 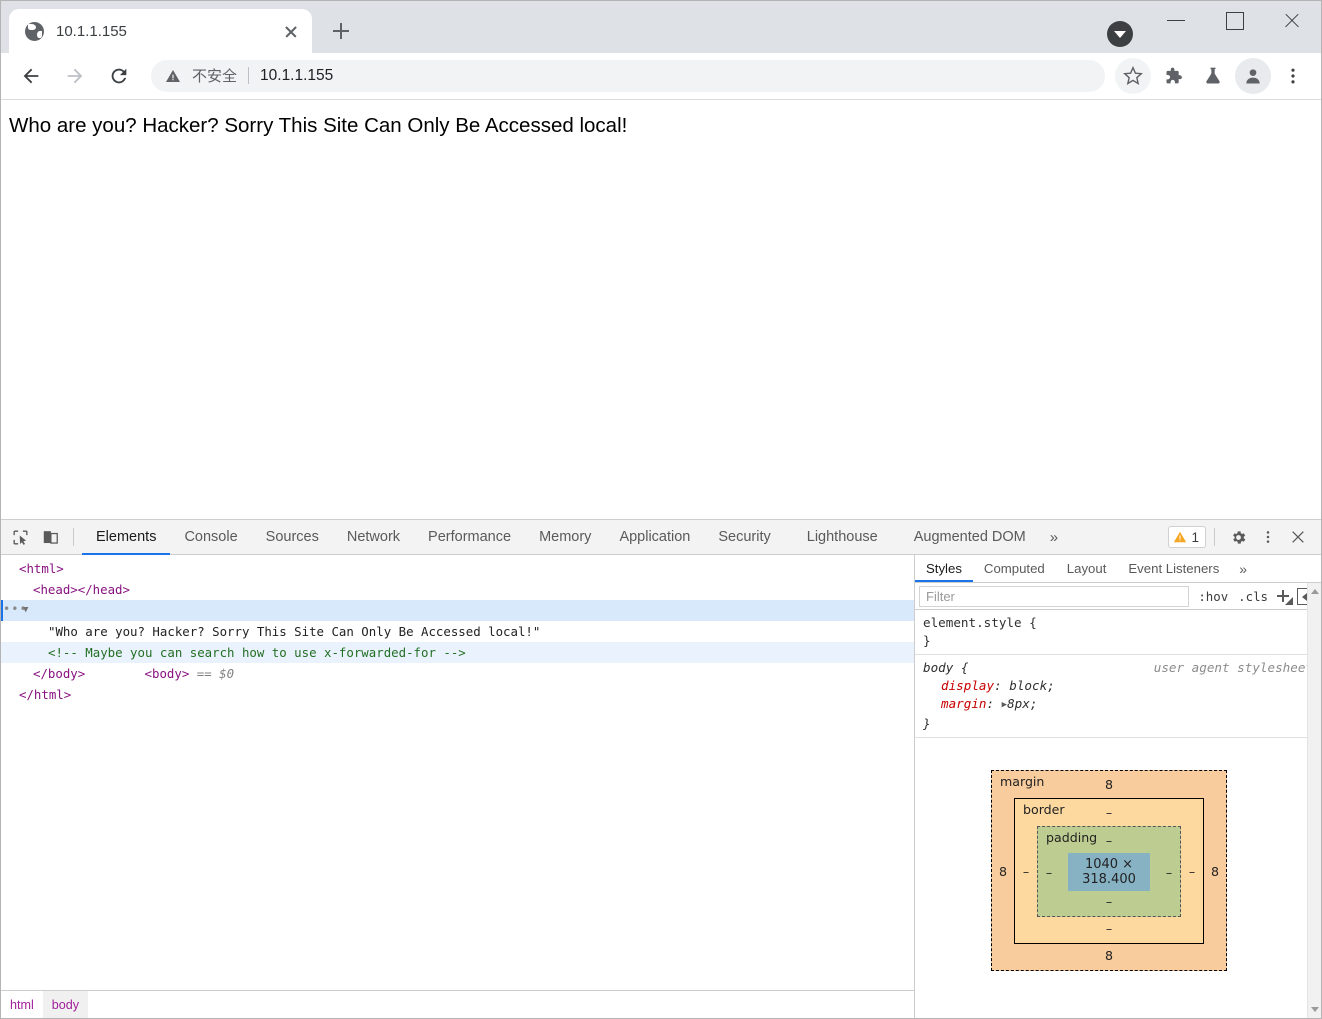 I want to click on margin-left-value: 8, so click(x=1003, y=871).